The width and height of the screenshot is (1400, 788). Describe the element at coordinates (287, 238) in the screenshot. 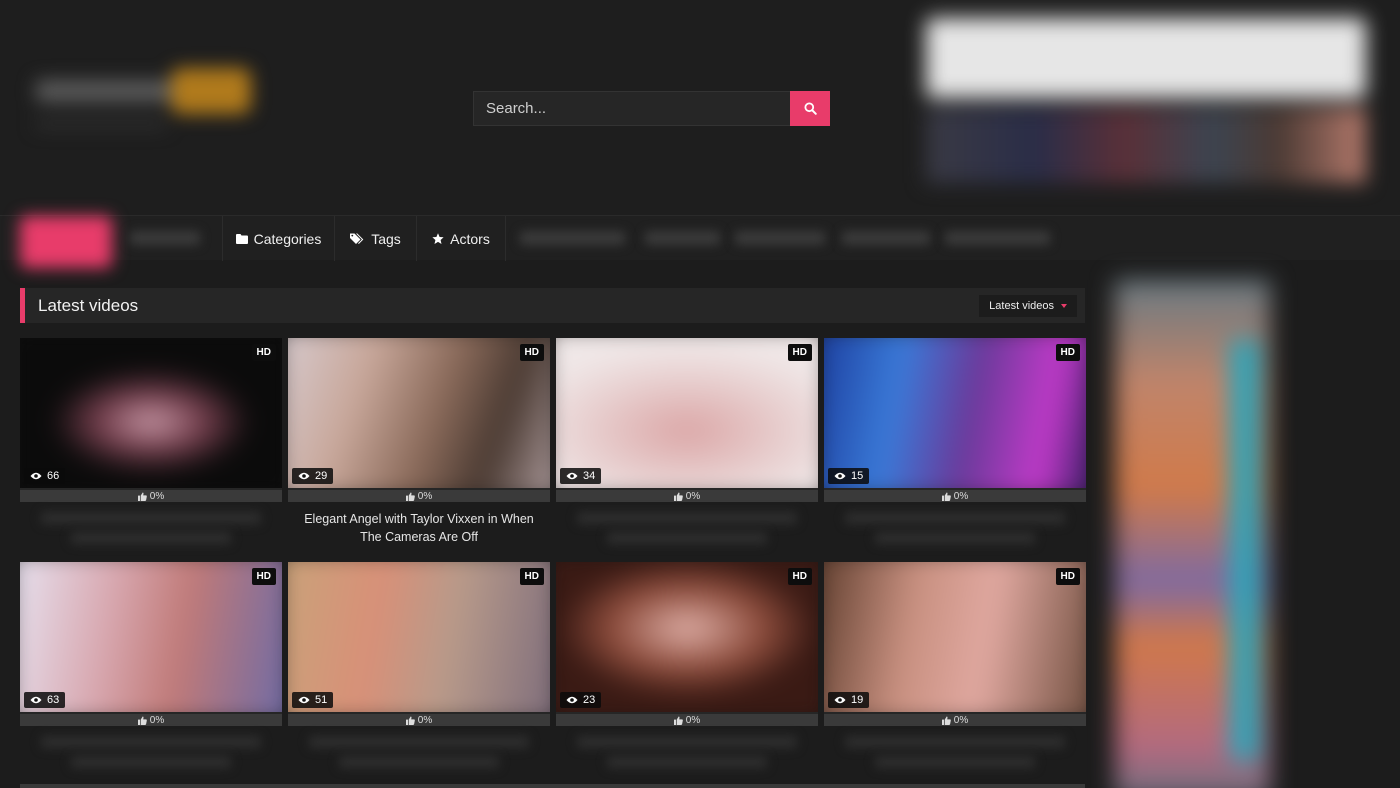

I see `nav-item-label: Categories` at that location.